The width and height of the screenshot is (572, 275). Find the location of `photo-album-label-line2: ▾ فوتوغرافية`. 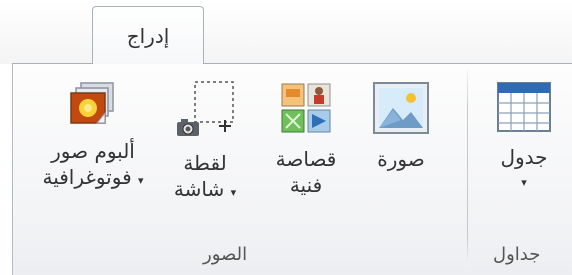

photo-album-label-line2: ▾ فوتوغرافية is located at coordinates (93, 177).